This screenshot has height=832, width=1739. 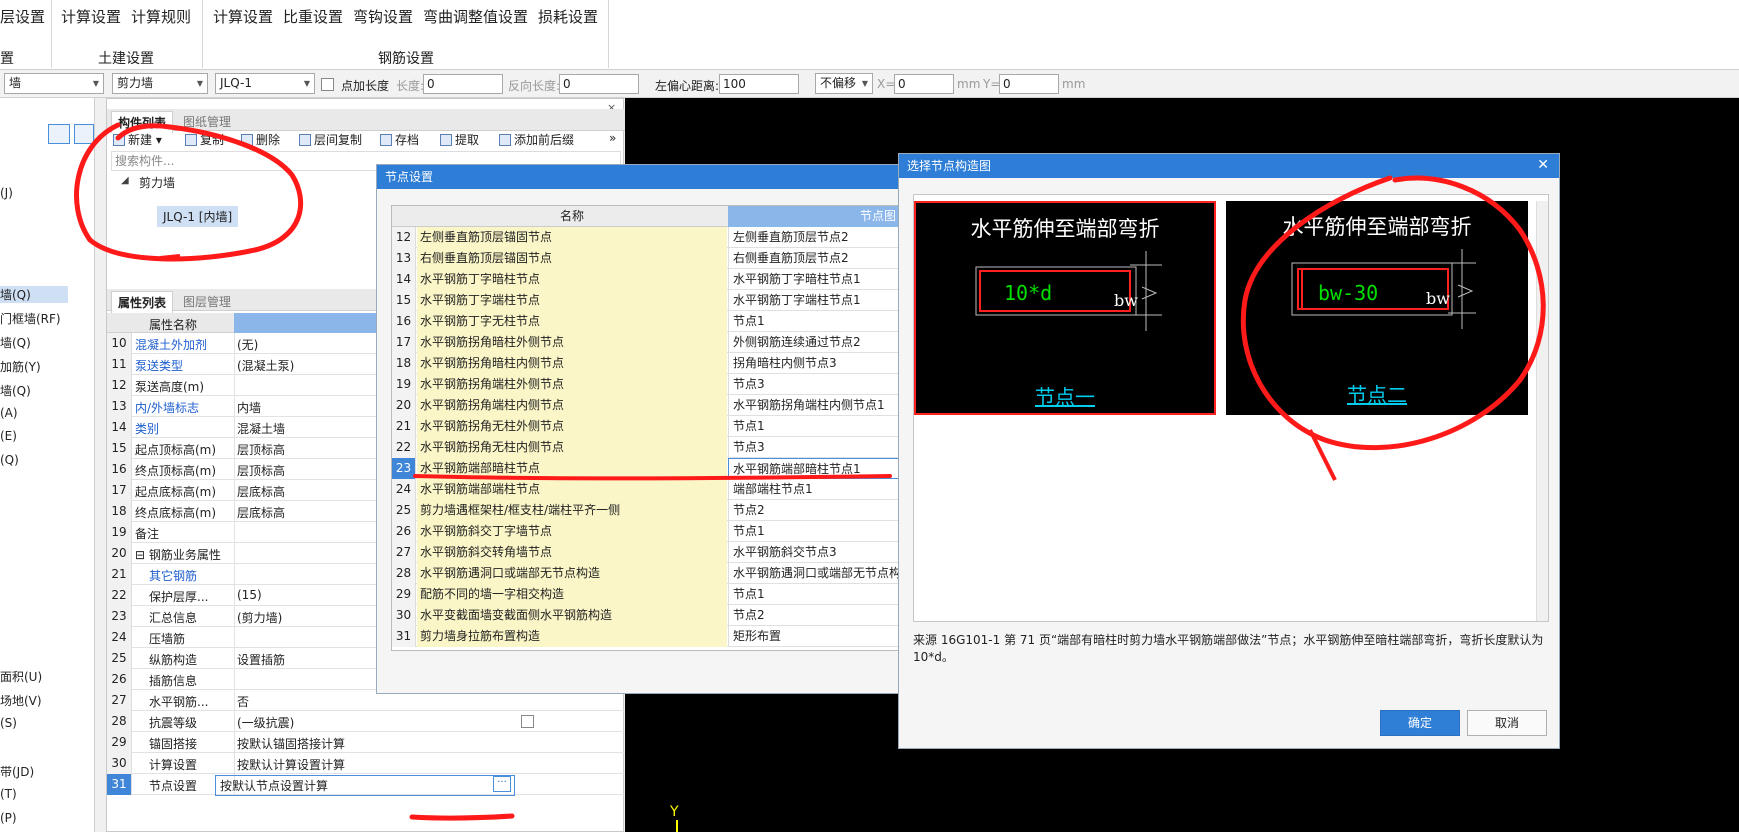 What do you see at coordinates (502, 784) in the screenshot?
I see `ellipsis-button: ···` at bounding box center [502, 784].